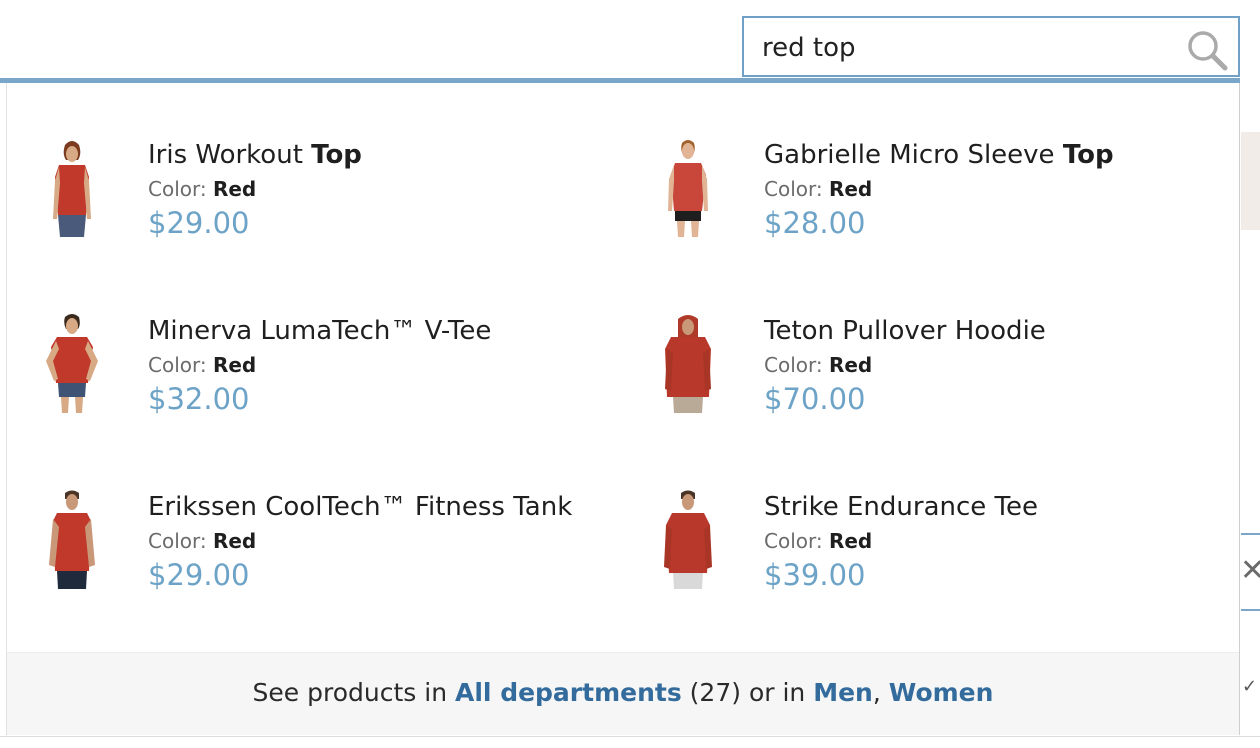 The image size is (1260, 748). Describe the element at coordinates (199, 399) in the screenshot. I see `product-price: $32.00` at that location.